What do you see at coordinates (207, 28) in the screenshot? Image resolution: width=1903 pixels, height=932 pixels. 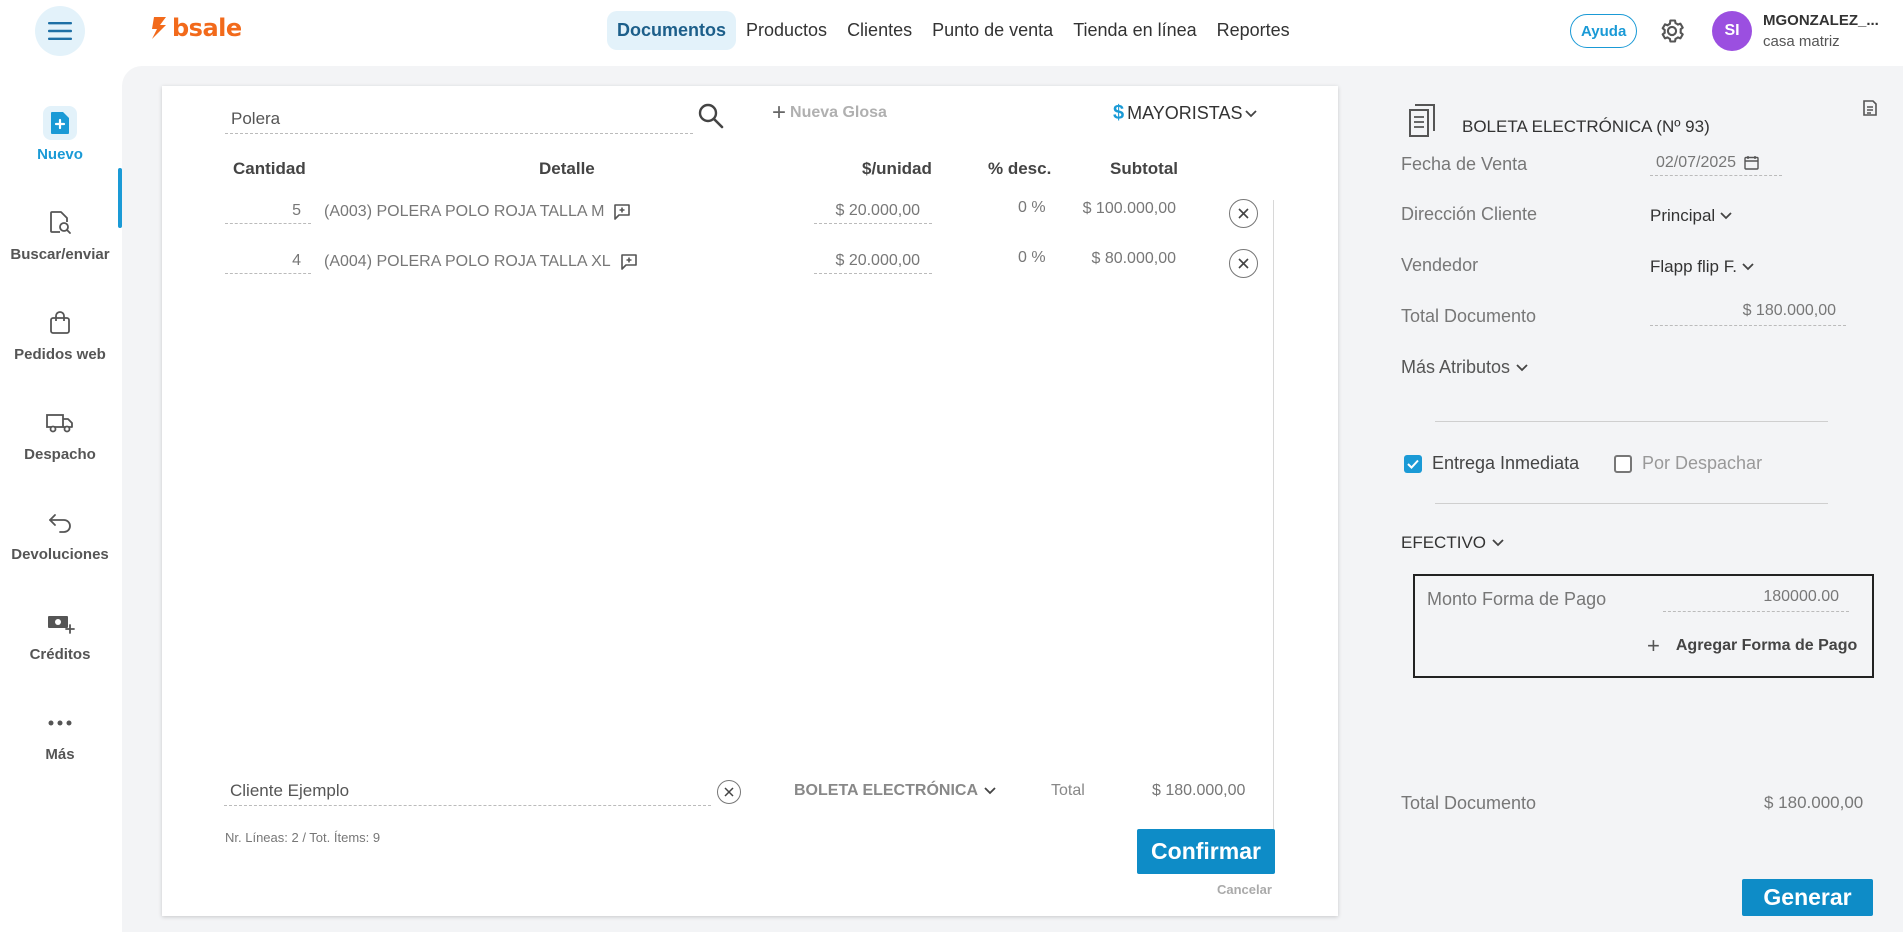 I see `logo-text: bsale` at bounding box center [207, 28].